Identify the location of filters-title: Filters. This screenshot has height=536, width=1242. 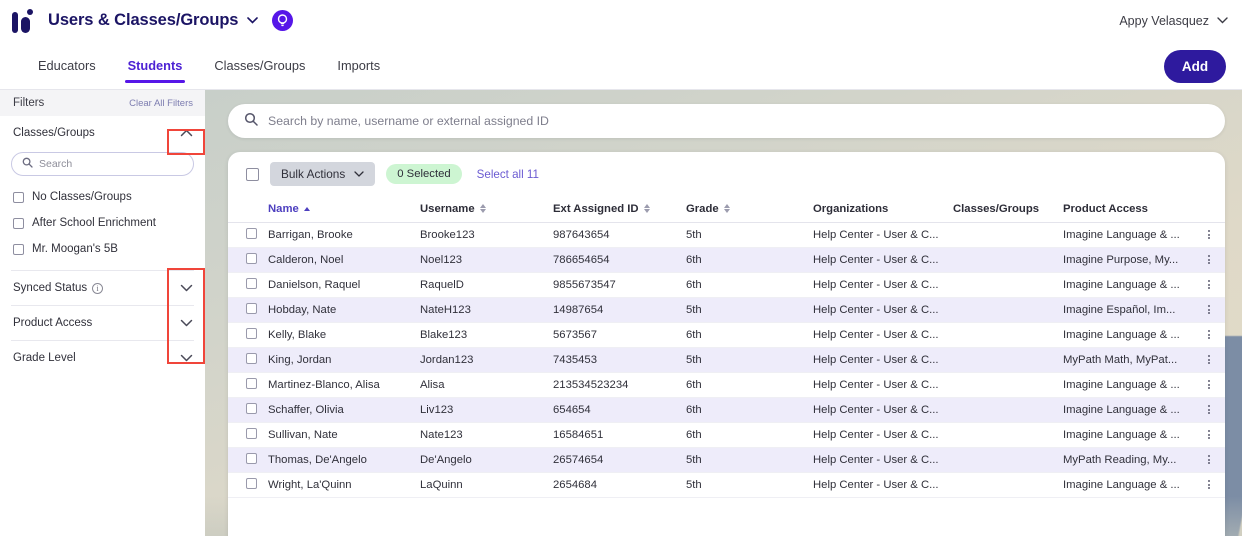
(29, 103).